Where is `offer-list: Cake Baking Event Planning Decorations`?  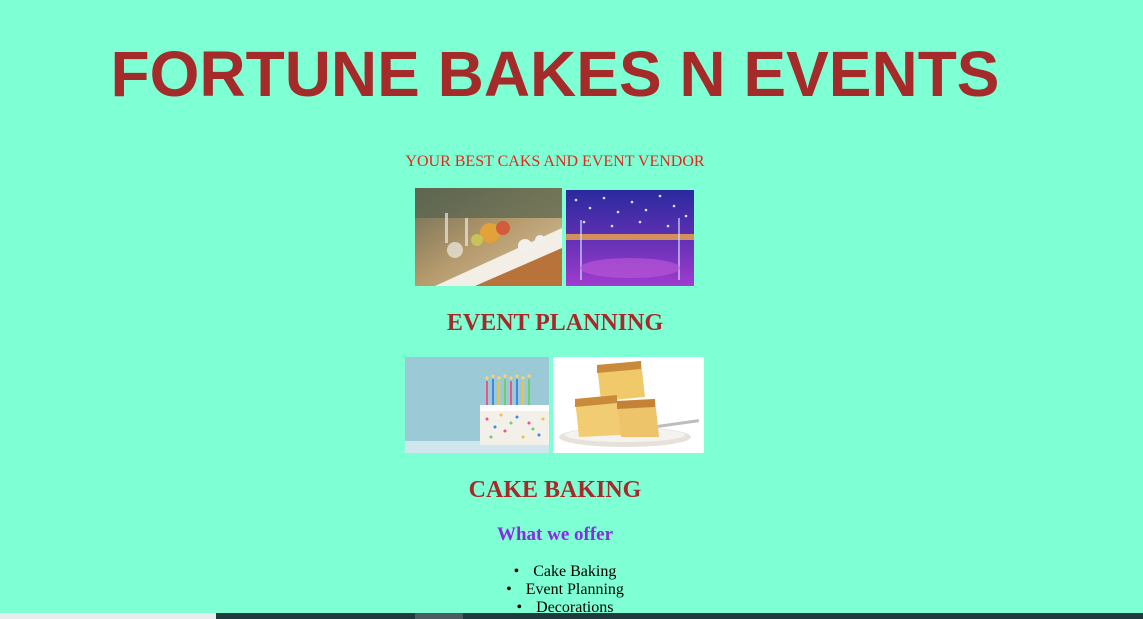 offer-list: Cake Baking Event Planning Decorations is located at coordinates (565, 590).